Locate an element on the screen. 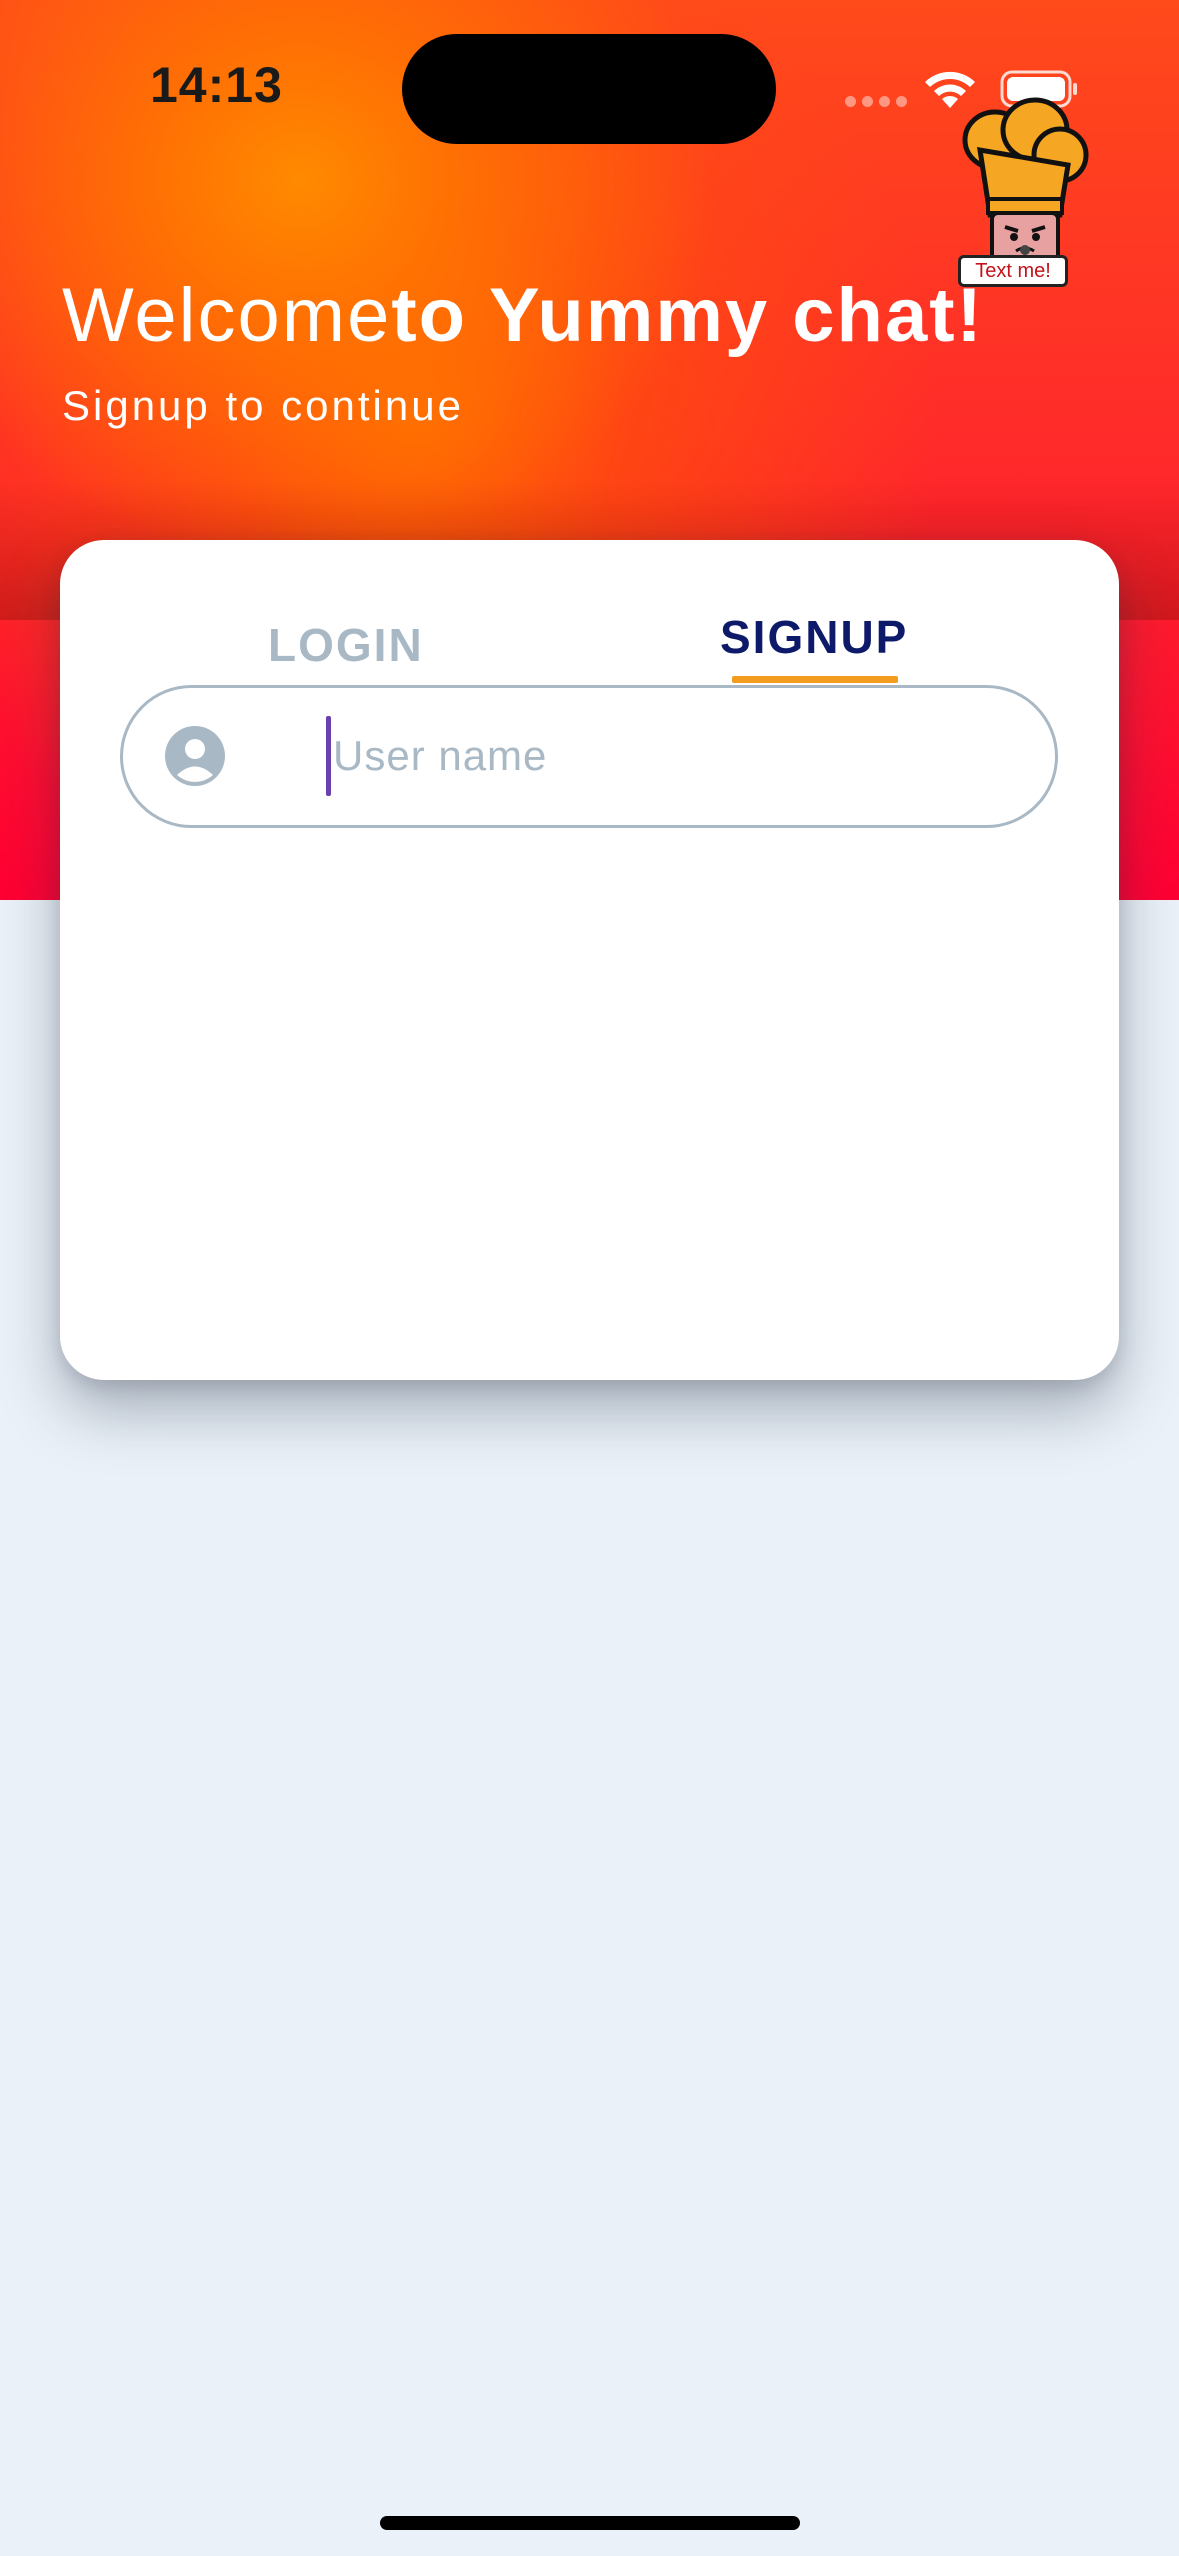 The height and width of the screenshot is (2556, 1179). status-time: 14:13 is located at coordinates (216, 85).